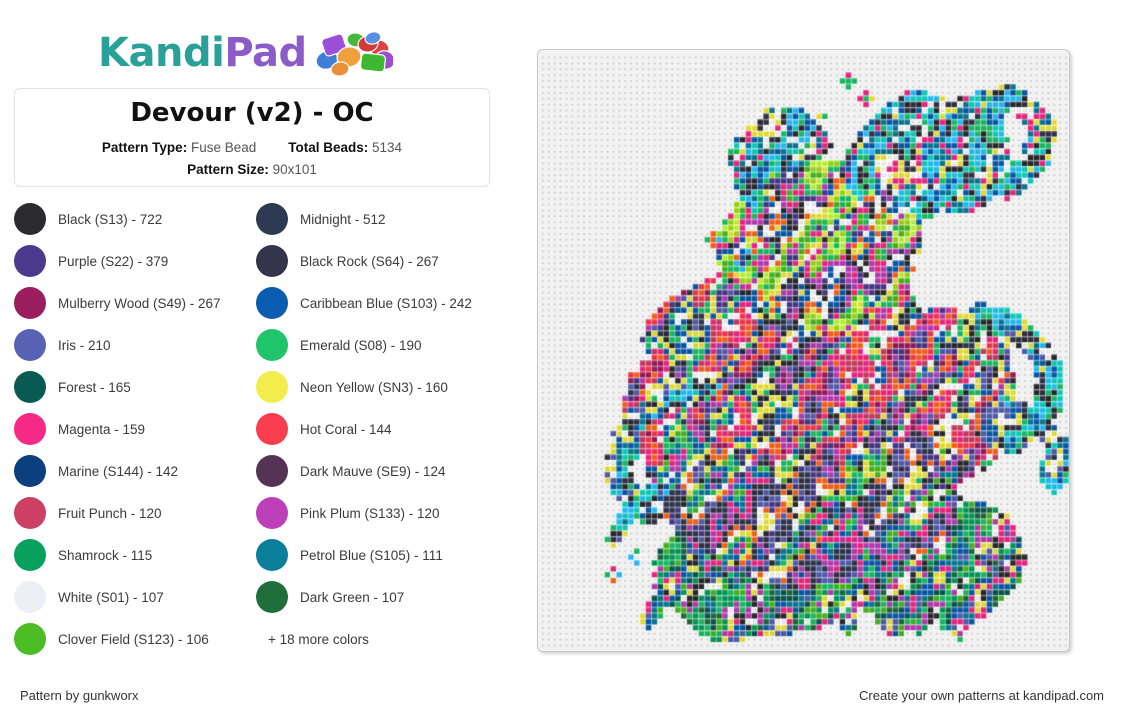  I want to click on legend-item-label: Emerald (S08) - 190, so click(361, 345).